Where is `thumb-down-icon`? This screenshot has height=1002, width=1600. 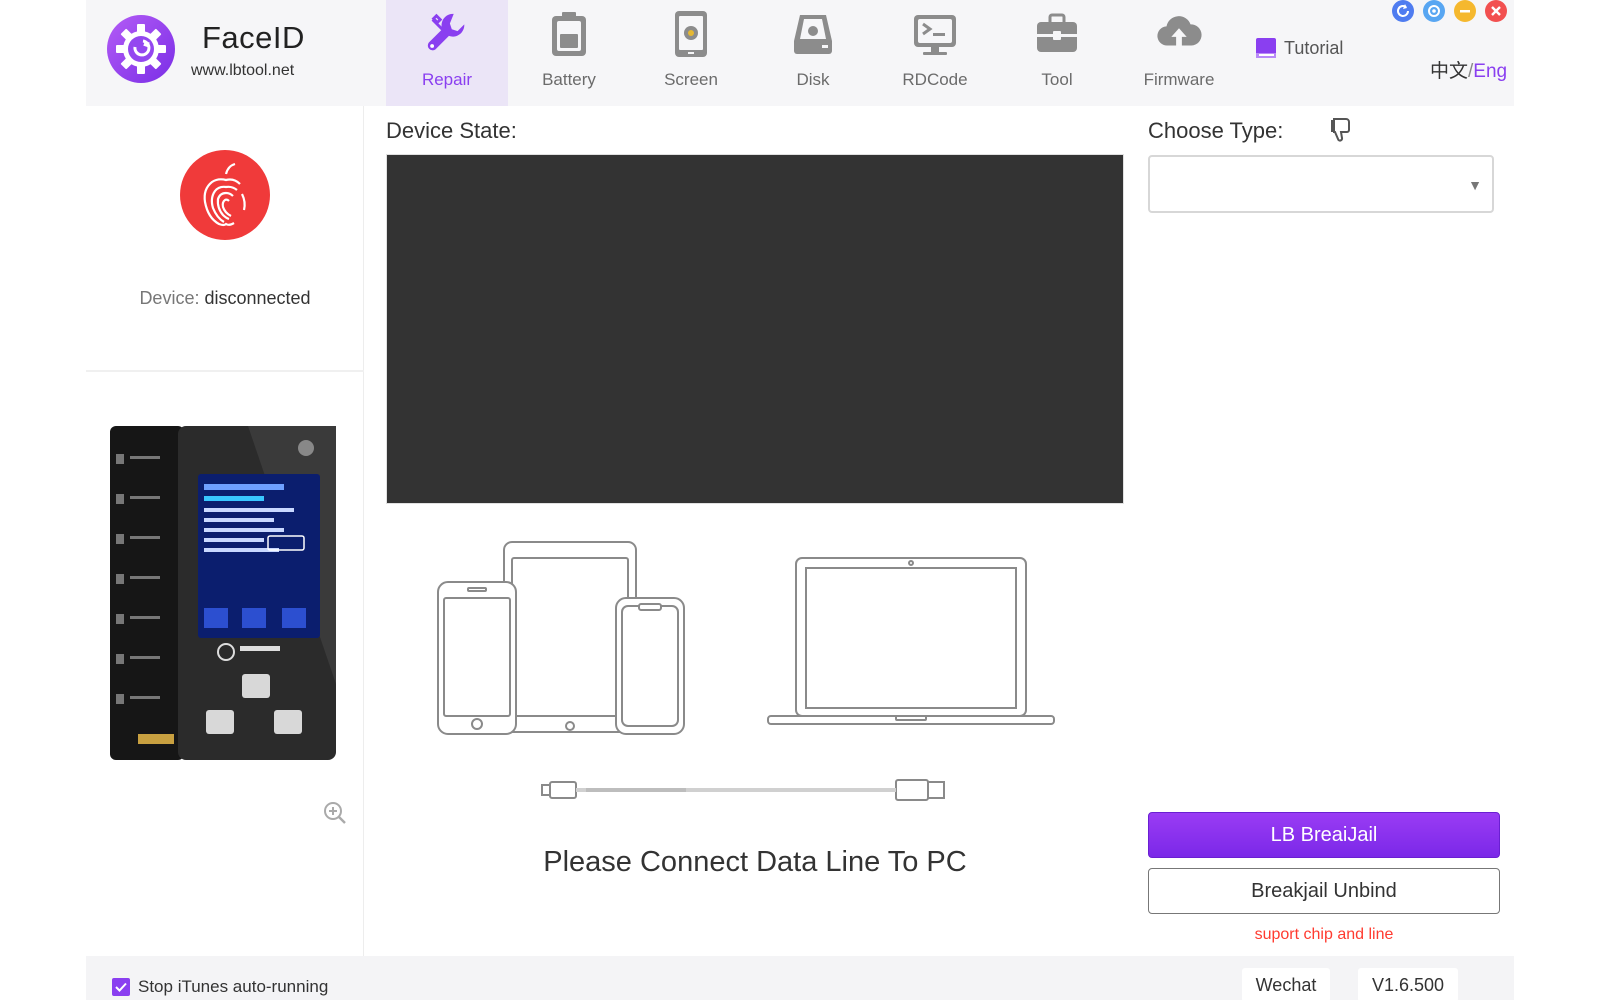
thumb-down-icon is located at coordinates (1341, 130).